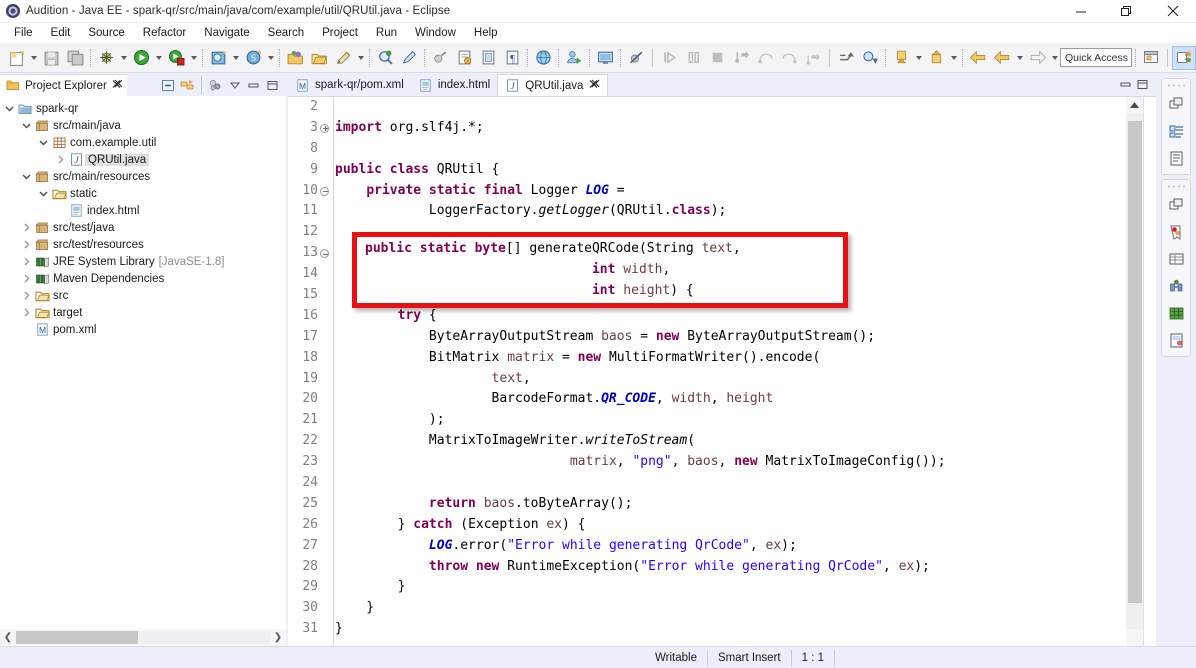  Describe the element at coordinates (164, 33) in the screenshot. I see `menu-refactor: Refactor` at that location.